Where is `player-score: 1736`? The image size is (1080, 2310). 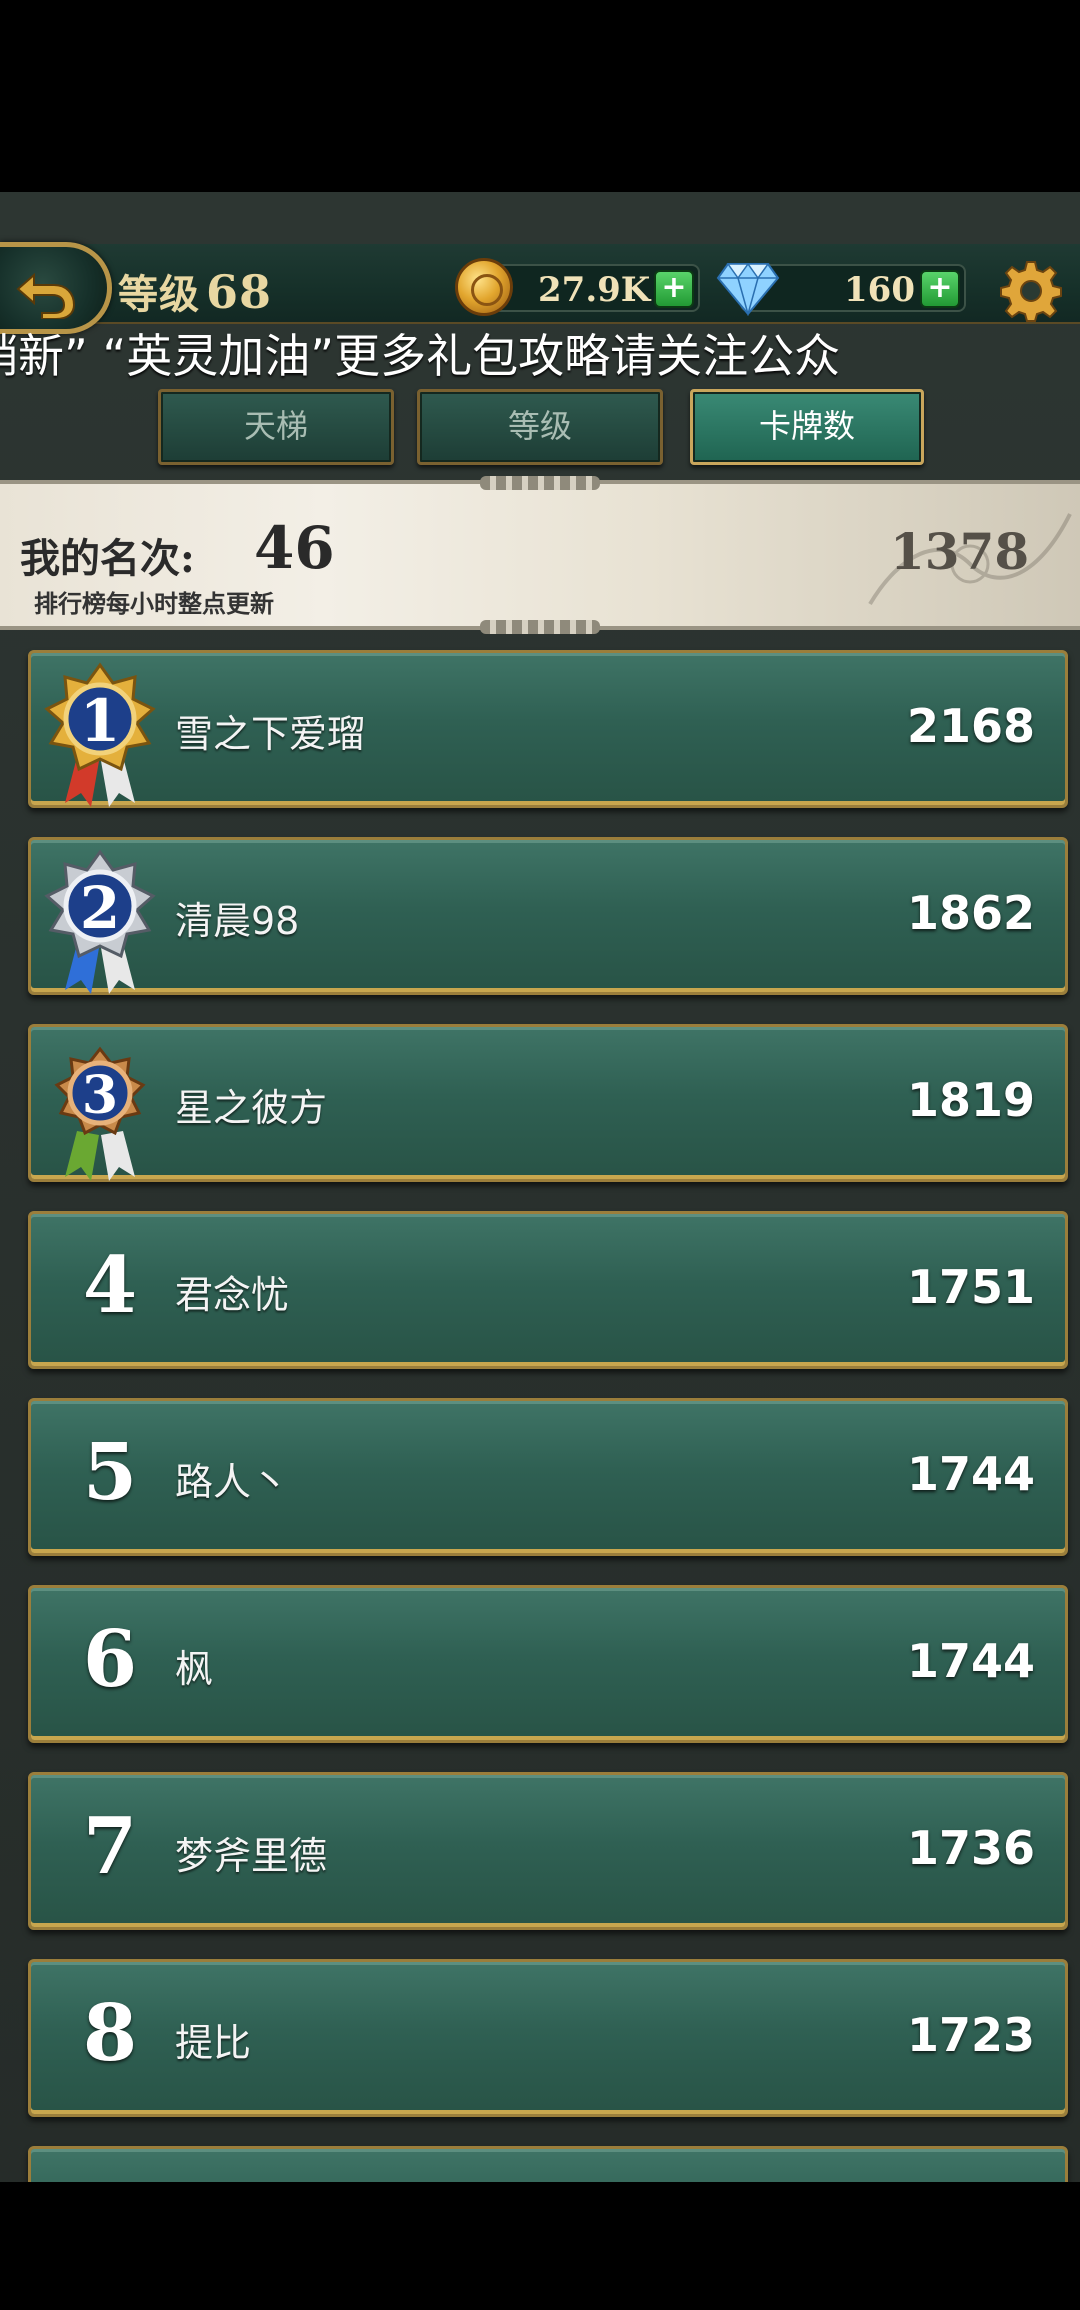 player-score: 1736 is located at coordinates (970, 1848).